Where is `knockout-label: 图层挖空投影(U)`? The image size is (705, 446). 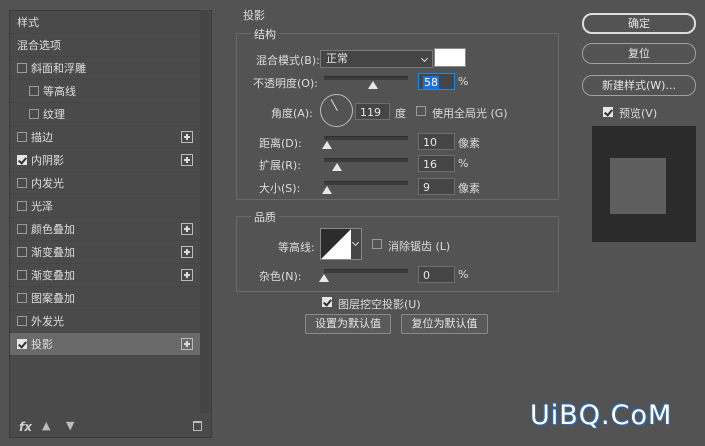
knockout-label: 图层挖空投影(U) is located at coordinates (379, 304).